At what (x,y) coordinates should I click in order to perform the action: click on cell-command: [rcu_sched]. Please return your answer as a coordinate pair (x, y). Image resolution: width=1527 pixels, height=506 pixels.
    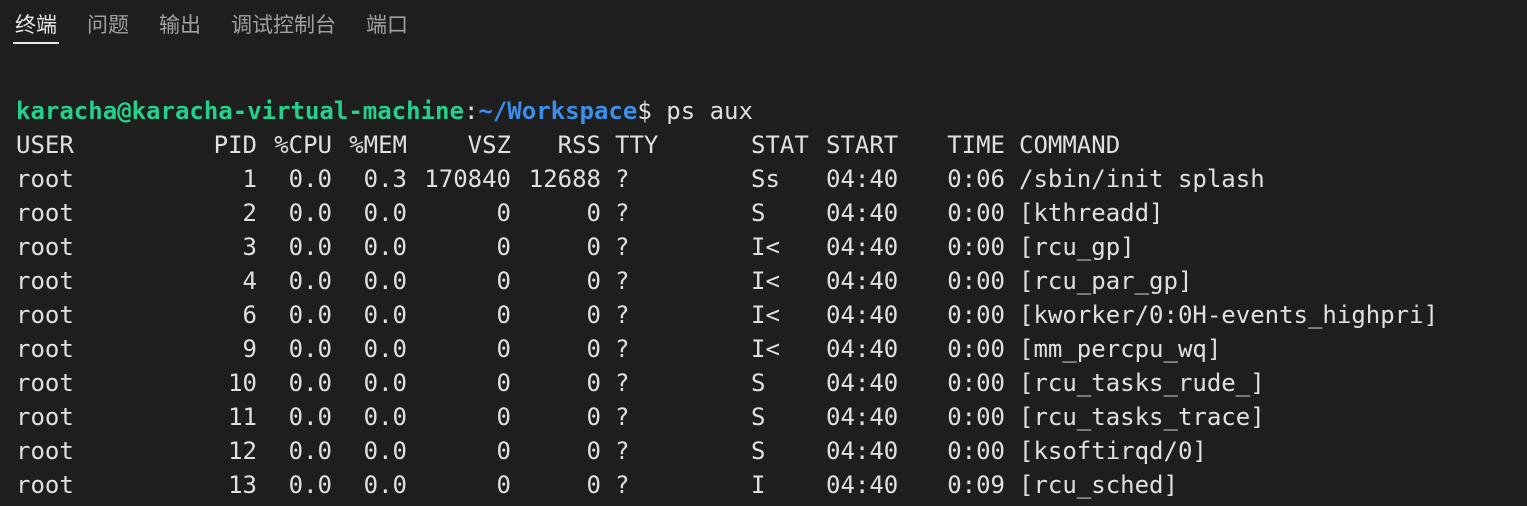
    Looking at the image, I should click on (1098, 485).